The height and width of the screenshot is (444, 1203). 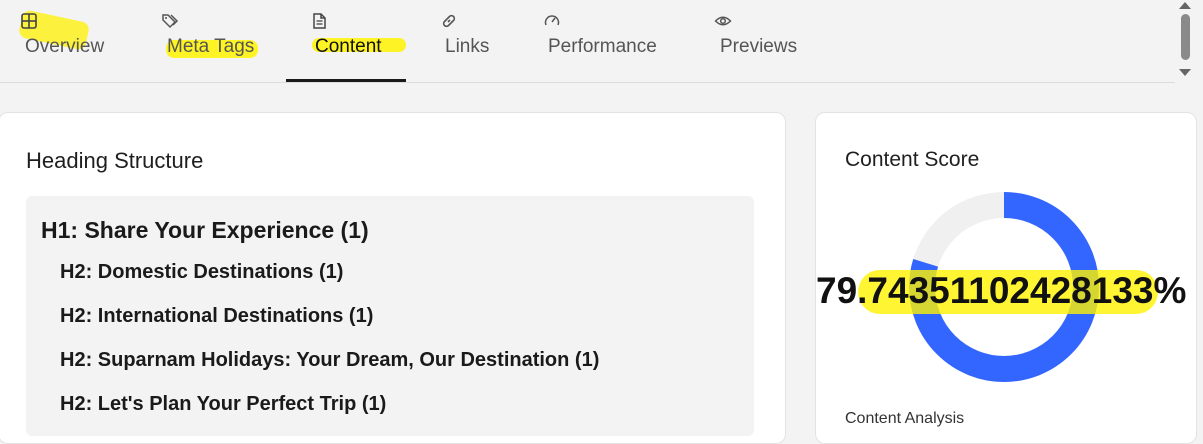 I want to click on tab-overview: Overview, so click(x=70, y=41).